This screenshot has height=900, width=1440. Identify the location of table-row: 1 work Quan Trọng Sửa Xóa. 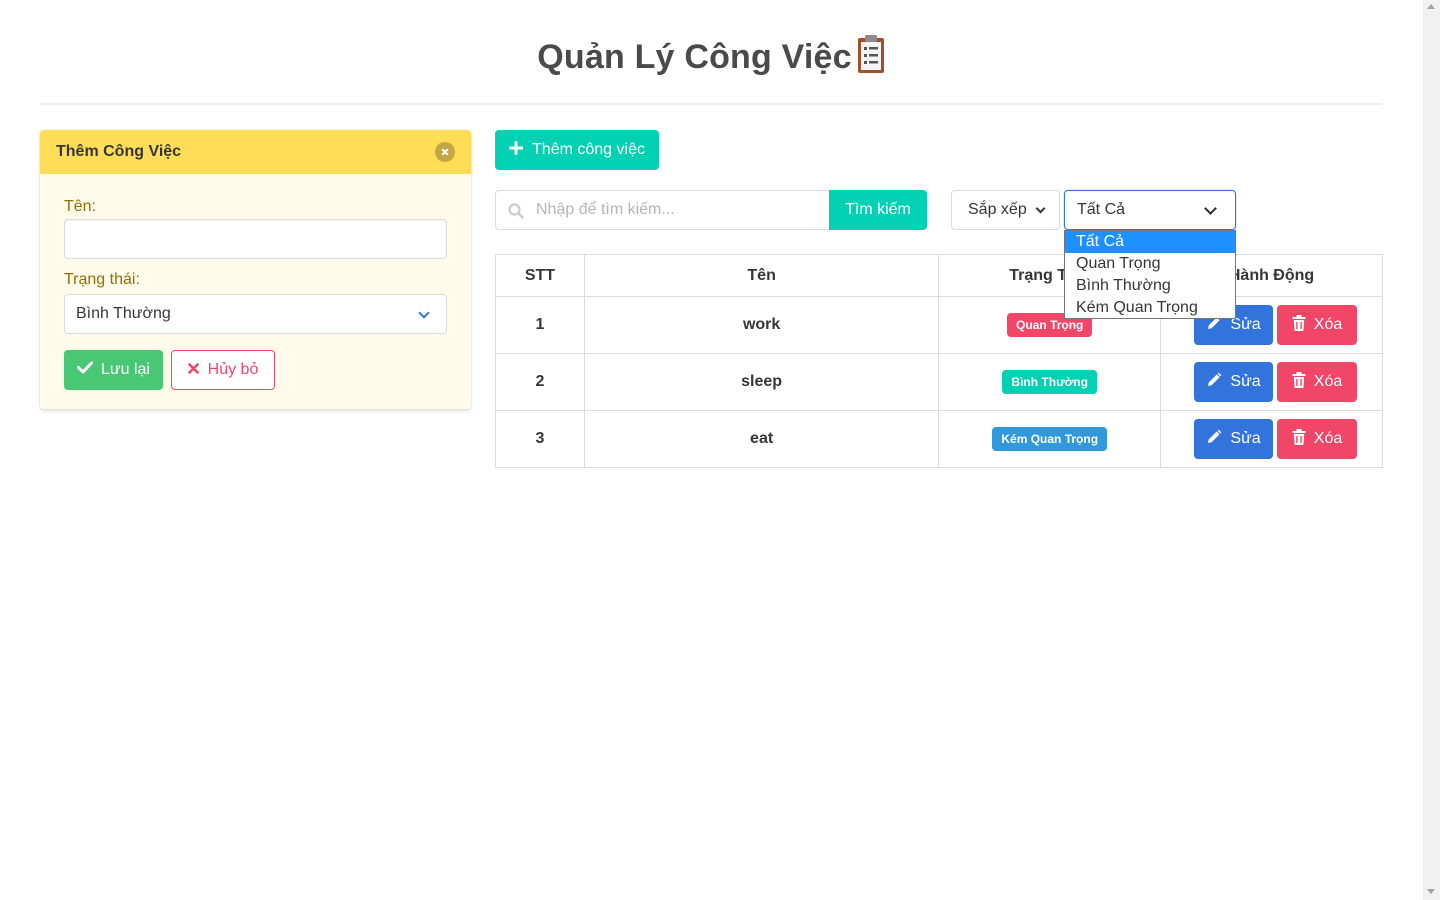
(939, 325).